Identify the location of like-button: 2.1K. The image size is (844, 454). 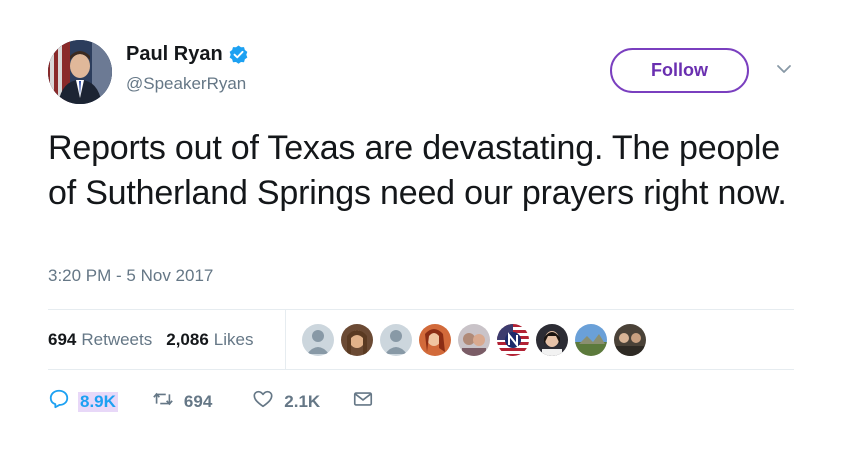
(286, 401).